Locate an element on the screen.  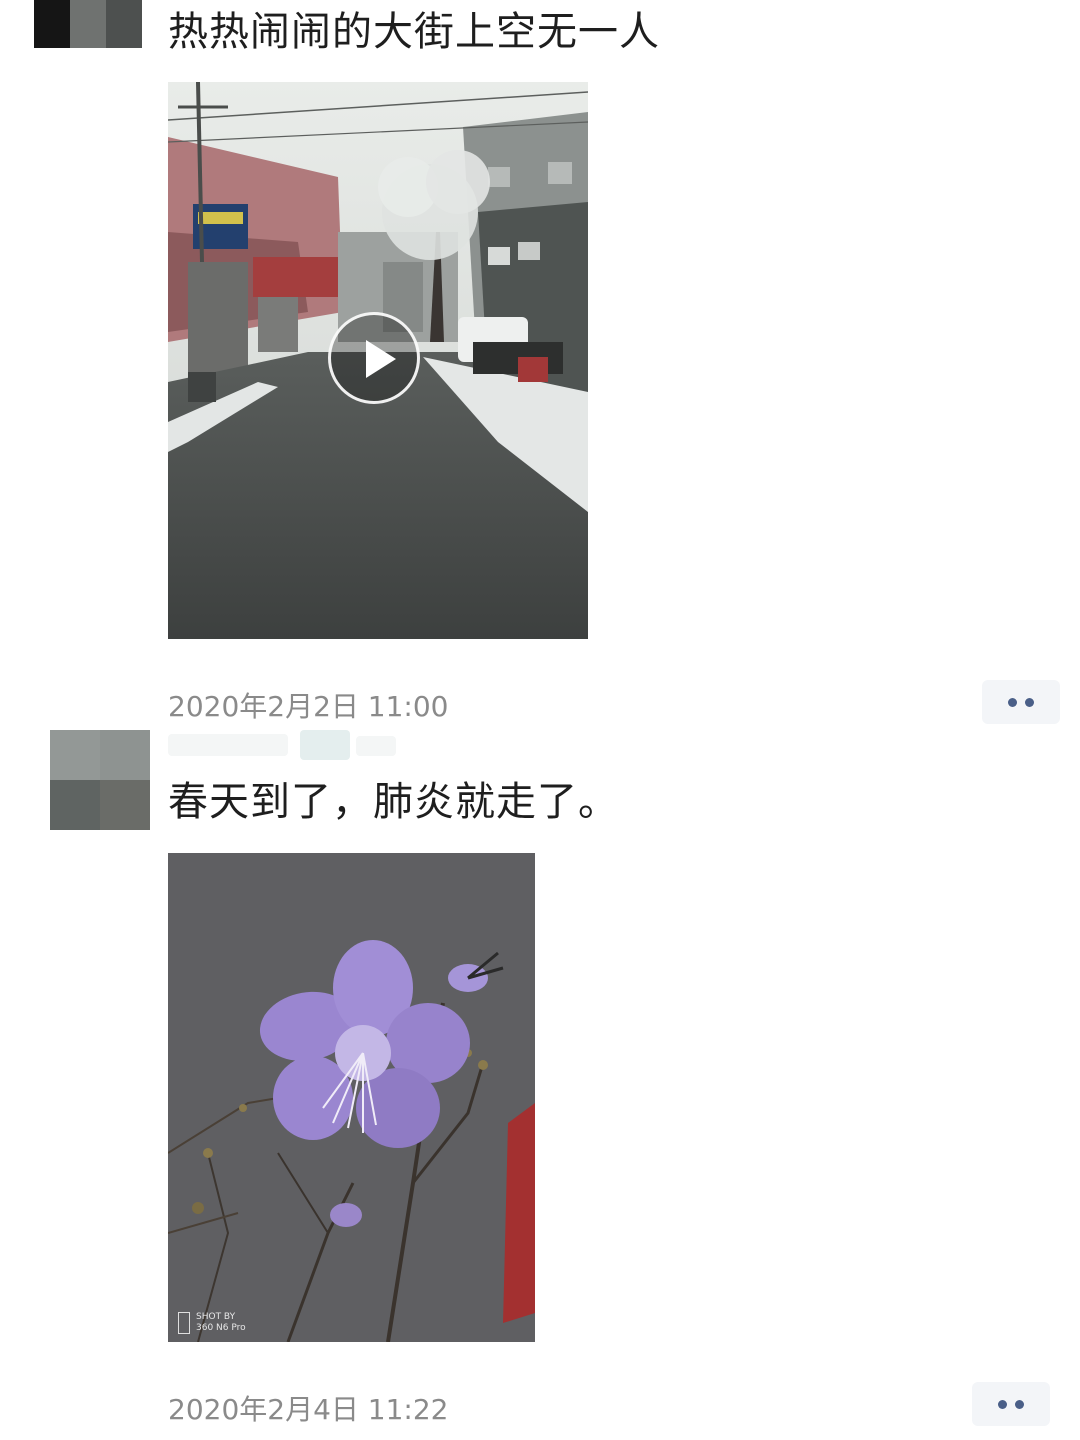
username is located at coordinates (288, 746).